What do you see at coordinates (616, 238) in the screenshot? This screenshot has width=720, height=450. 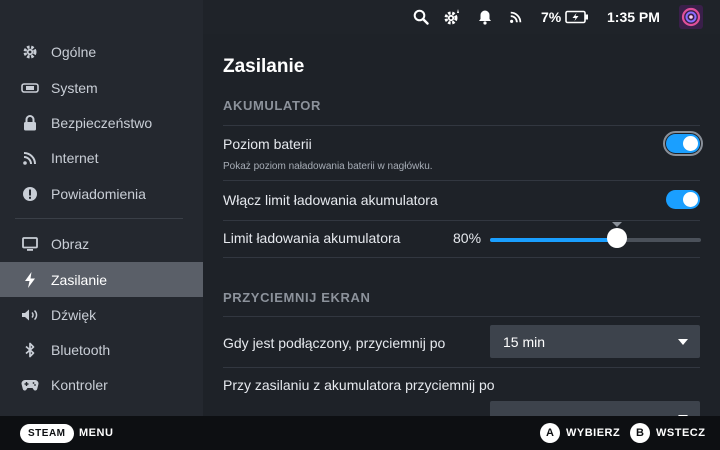 I see `charge-limit-slider-thumb` at bounding box center [616, 238].